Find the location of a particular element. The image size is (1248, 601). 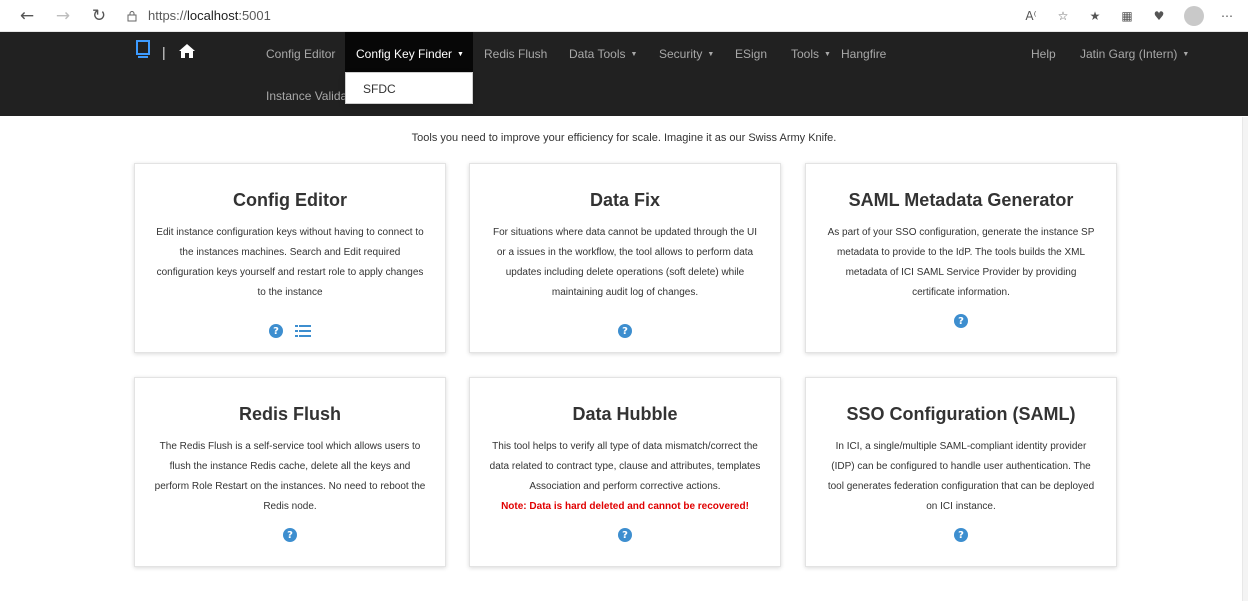

lock-icon is located at coordinates (132, 15).